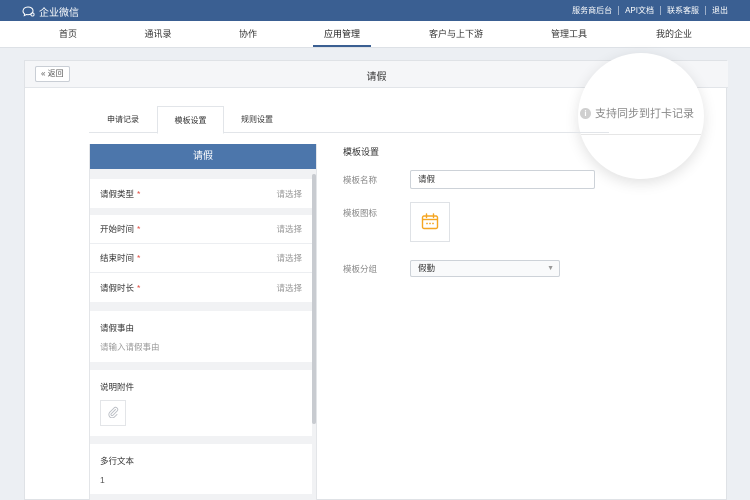 The width and height of the screenshot is (750, 500). What do you see at coordinates (485, 268) in the screenshot?
I see `template-group-select: 假勤 ▼` at bounding box center [485, 268].